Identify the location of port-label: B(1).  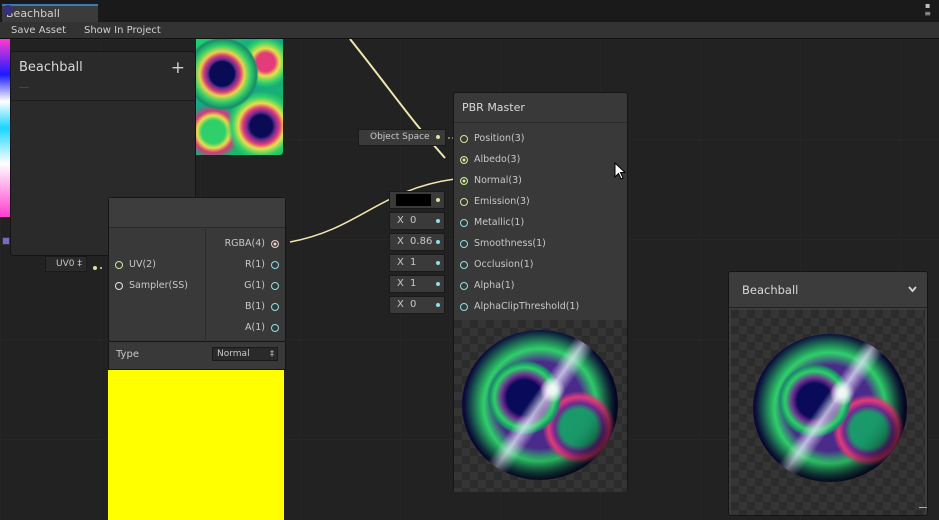
(255, 306).